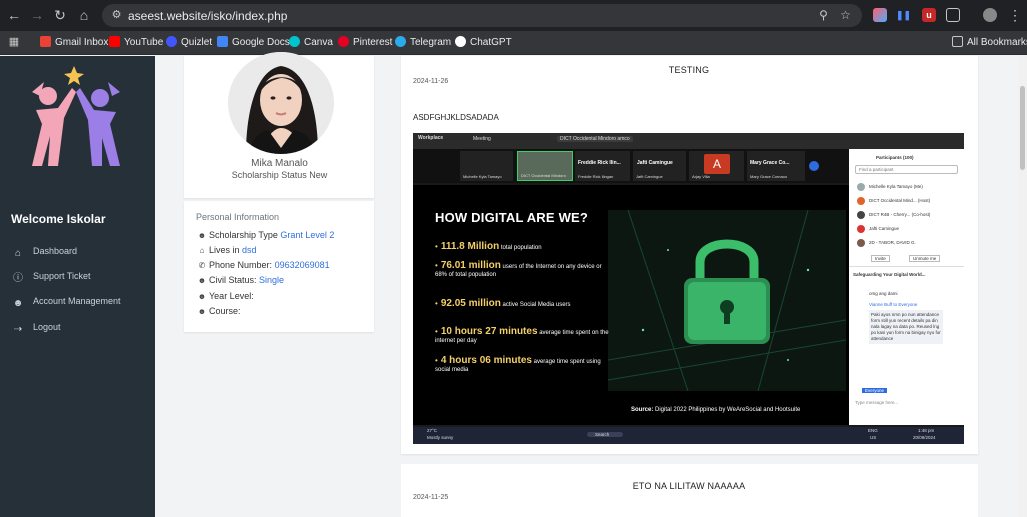  I want to click on pinterest-icon, so click(343, 41).